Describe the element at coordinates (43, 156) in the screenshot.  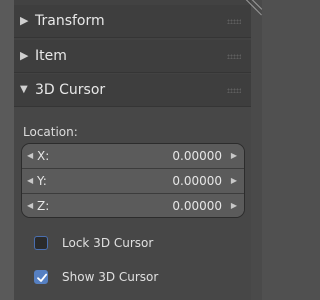
I see `axis-label: X:` at that location.